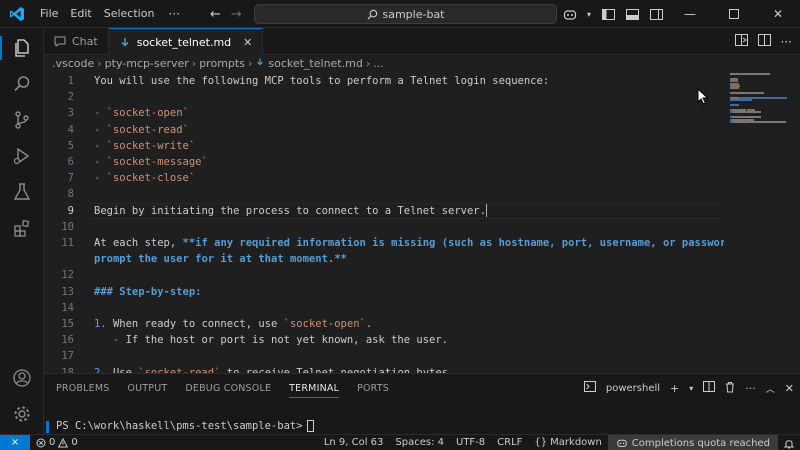 This screenshot has height=450, width=800. What do you see at coordinates (22, 192) in the screenshot?
I see `testing-icon` at bounding box center [22, 192].